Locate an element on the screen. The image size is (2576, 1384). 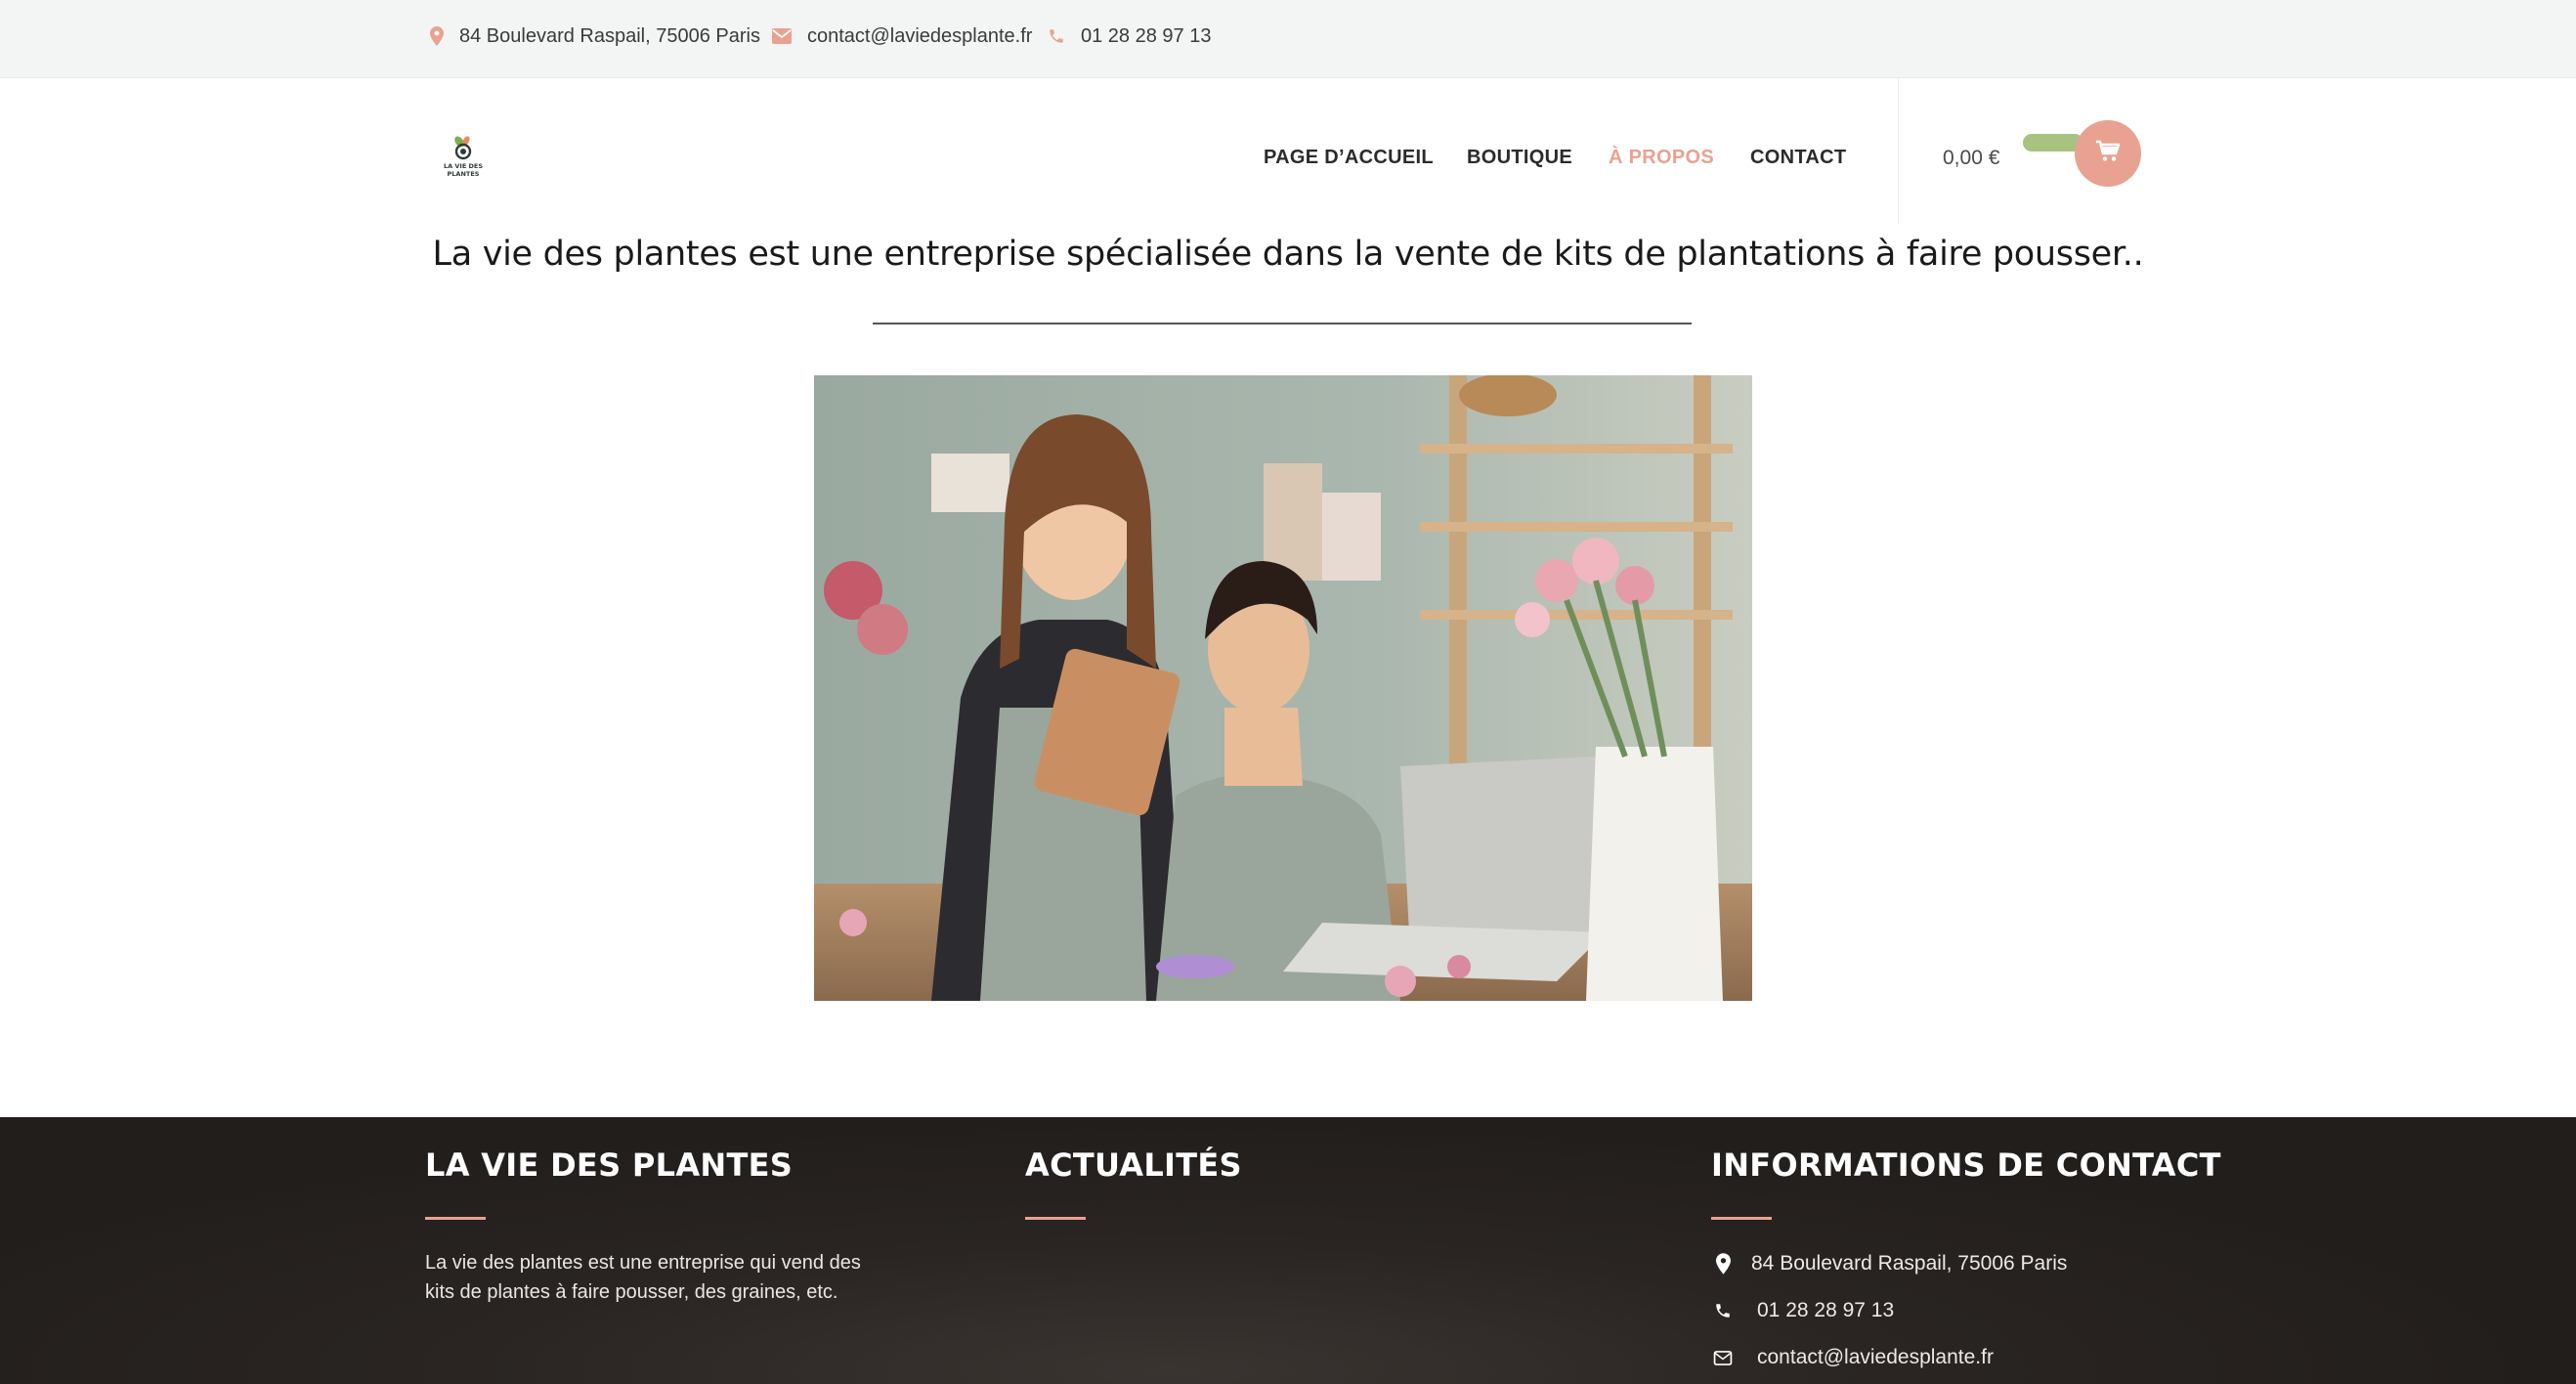
topbar-email-text: contact@laviedesplante.fr is located at coordinates (920, 36).